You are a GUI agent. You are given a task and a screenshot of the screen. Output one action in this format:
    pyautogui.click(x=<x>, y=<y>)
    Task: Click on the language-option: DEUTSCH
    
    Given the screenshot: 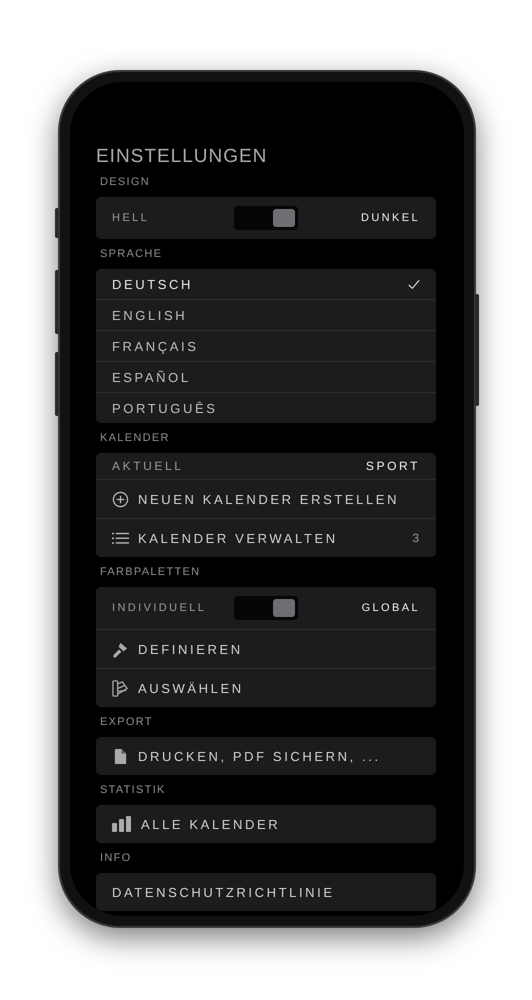 What is the action you would take?
    pyautogui.click(x=266, y=284)
    